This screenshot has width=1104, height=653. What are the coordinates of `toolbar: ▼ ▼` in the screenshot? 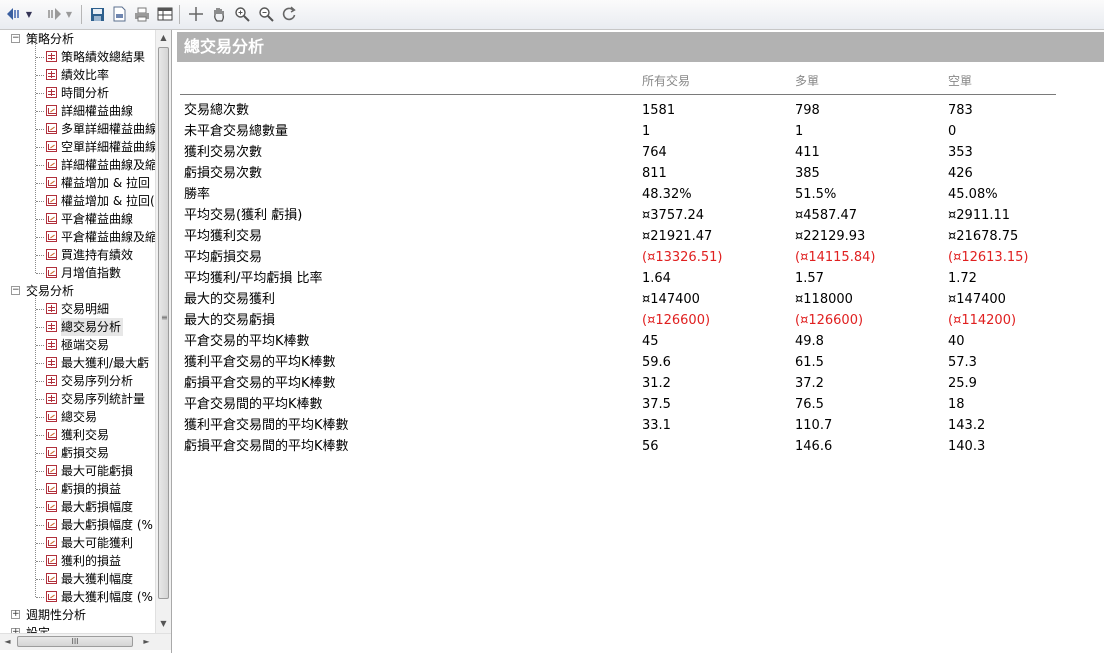 It's located at (552, 15).